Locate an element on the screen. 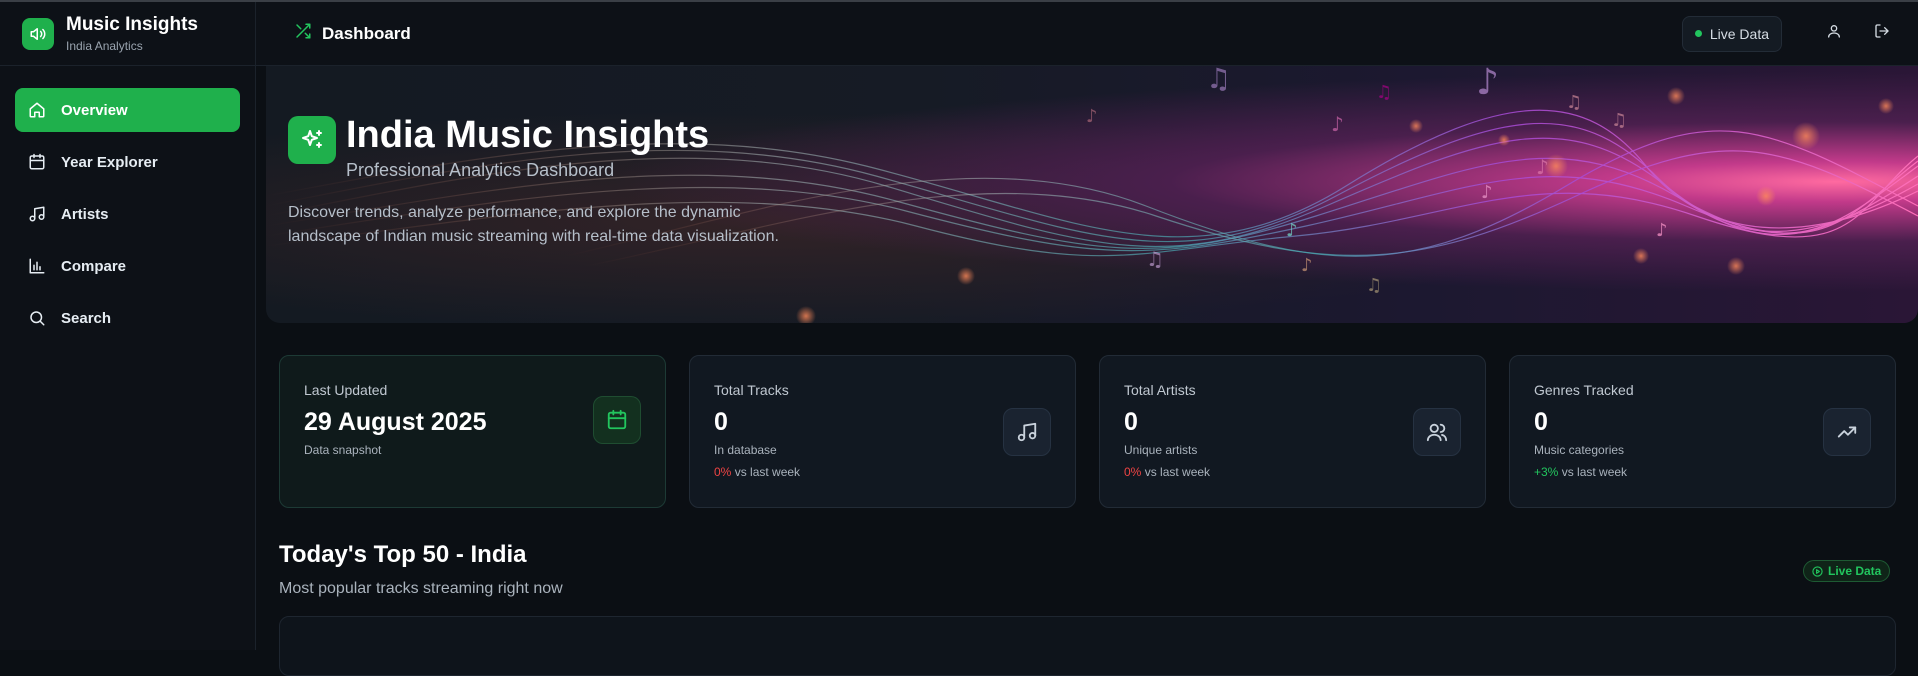 The width and height of the screenshot is (1918, 676). users-icon is located at coordinates (1437, 432).